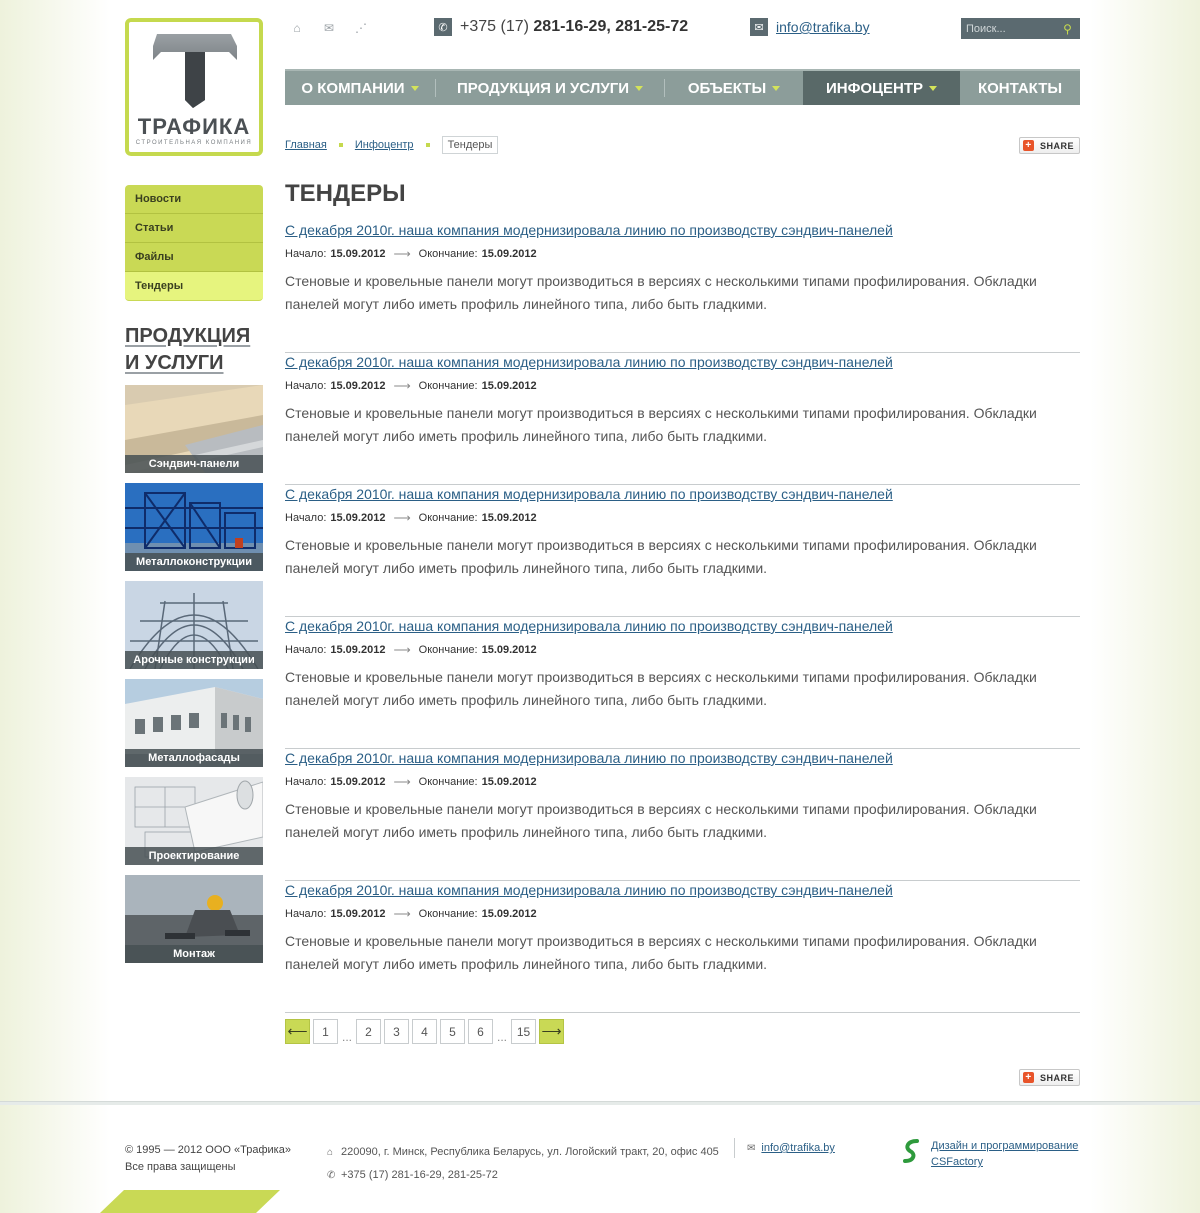 This screenshot has height=1213, width=1200. I want to click on phone-icon: ✆, so click(331, 1175).